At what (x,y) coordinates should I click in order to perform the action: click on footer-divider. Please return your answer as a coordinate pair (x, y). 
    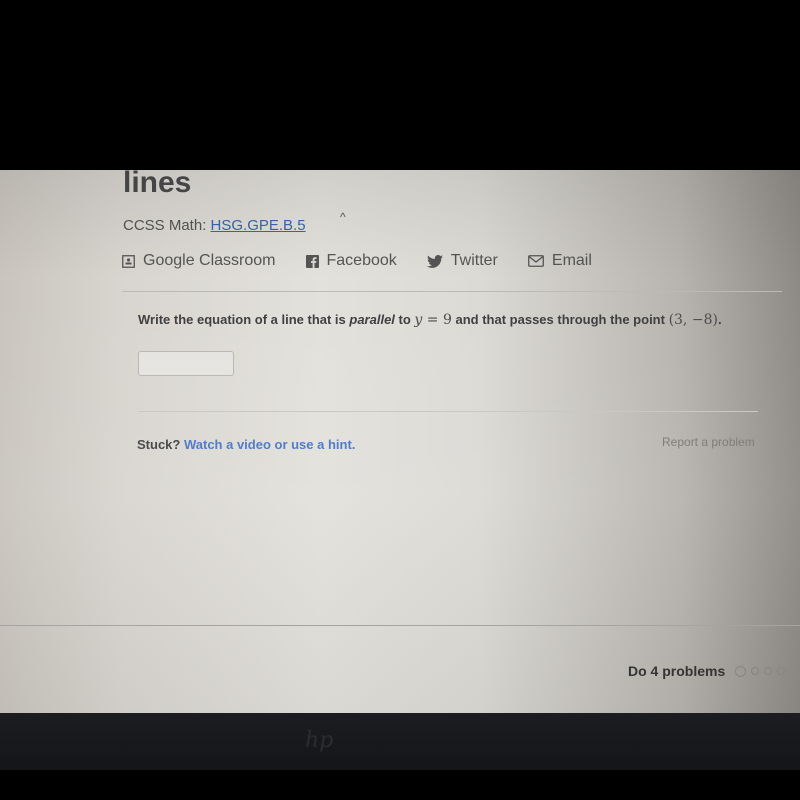
    Looking at the image, I should click on (400, 625).